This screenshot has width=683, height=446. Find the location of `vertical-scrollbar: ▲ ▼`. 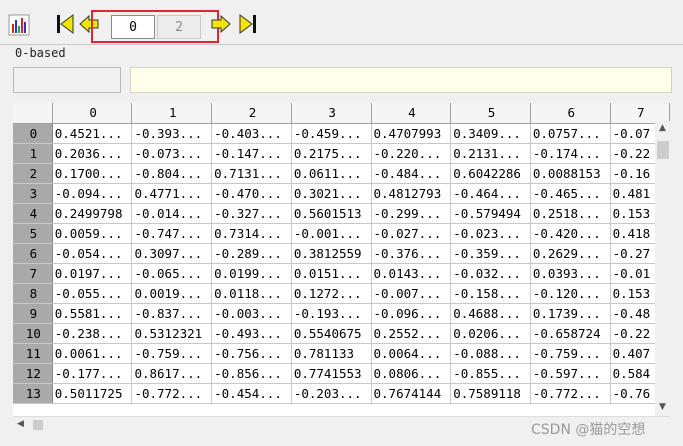

vertical-scrollbar: ▲ ▼ is located at coordinates (663, 268).